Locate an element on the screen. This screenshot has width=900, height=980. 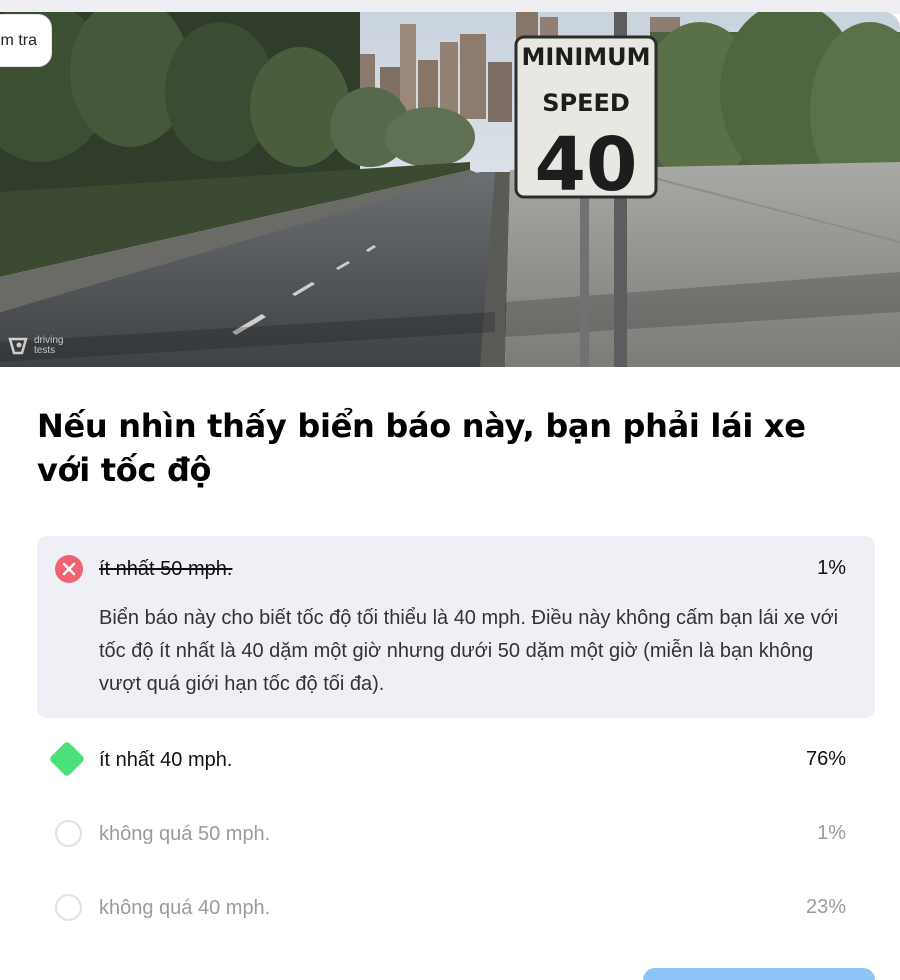
wrong-x-icon is located at coordinates (69, 569).